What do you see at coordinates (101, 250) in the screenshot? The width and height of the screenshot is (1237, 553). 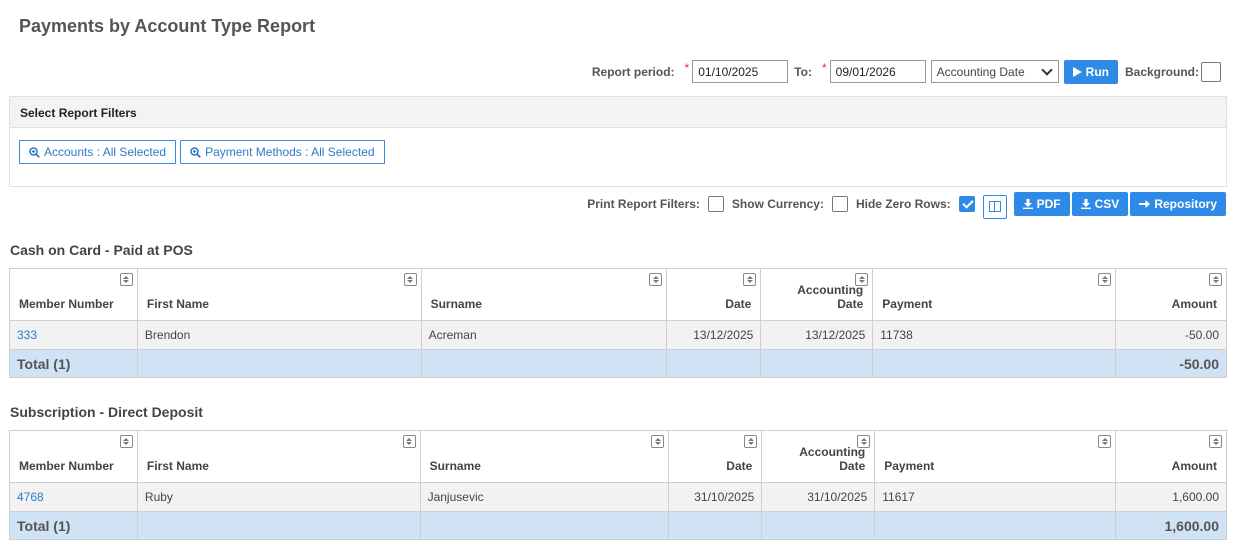 I see `section-title: Cash on Card - Paid at POS` at bounding box center [101, 250].